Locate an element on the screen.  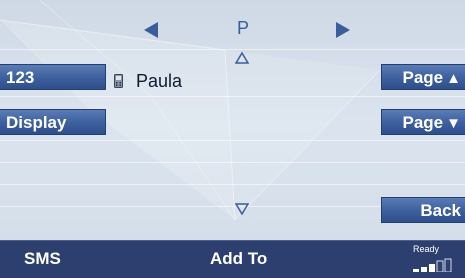
signal-strength-icon is located at coordinates (432, 265).